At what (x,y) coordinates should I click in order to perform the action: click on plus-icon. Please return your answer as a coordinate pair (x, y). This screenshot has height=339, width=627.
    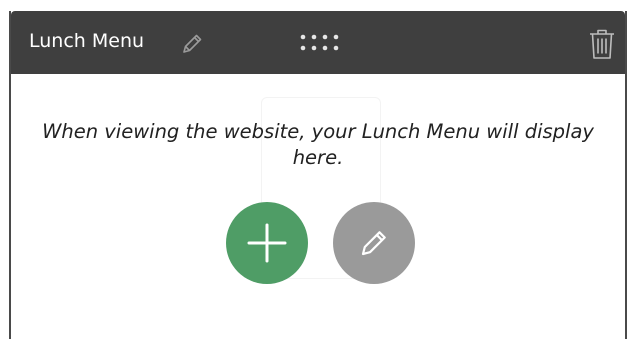
    Looking at the image, I should click on (267, 243).